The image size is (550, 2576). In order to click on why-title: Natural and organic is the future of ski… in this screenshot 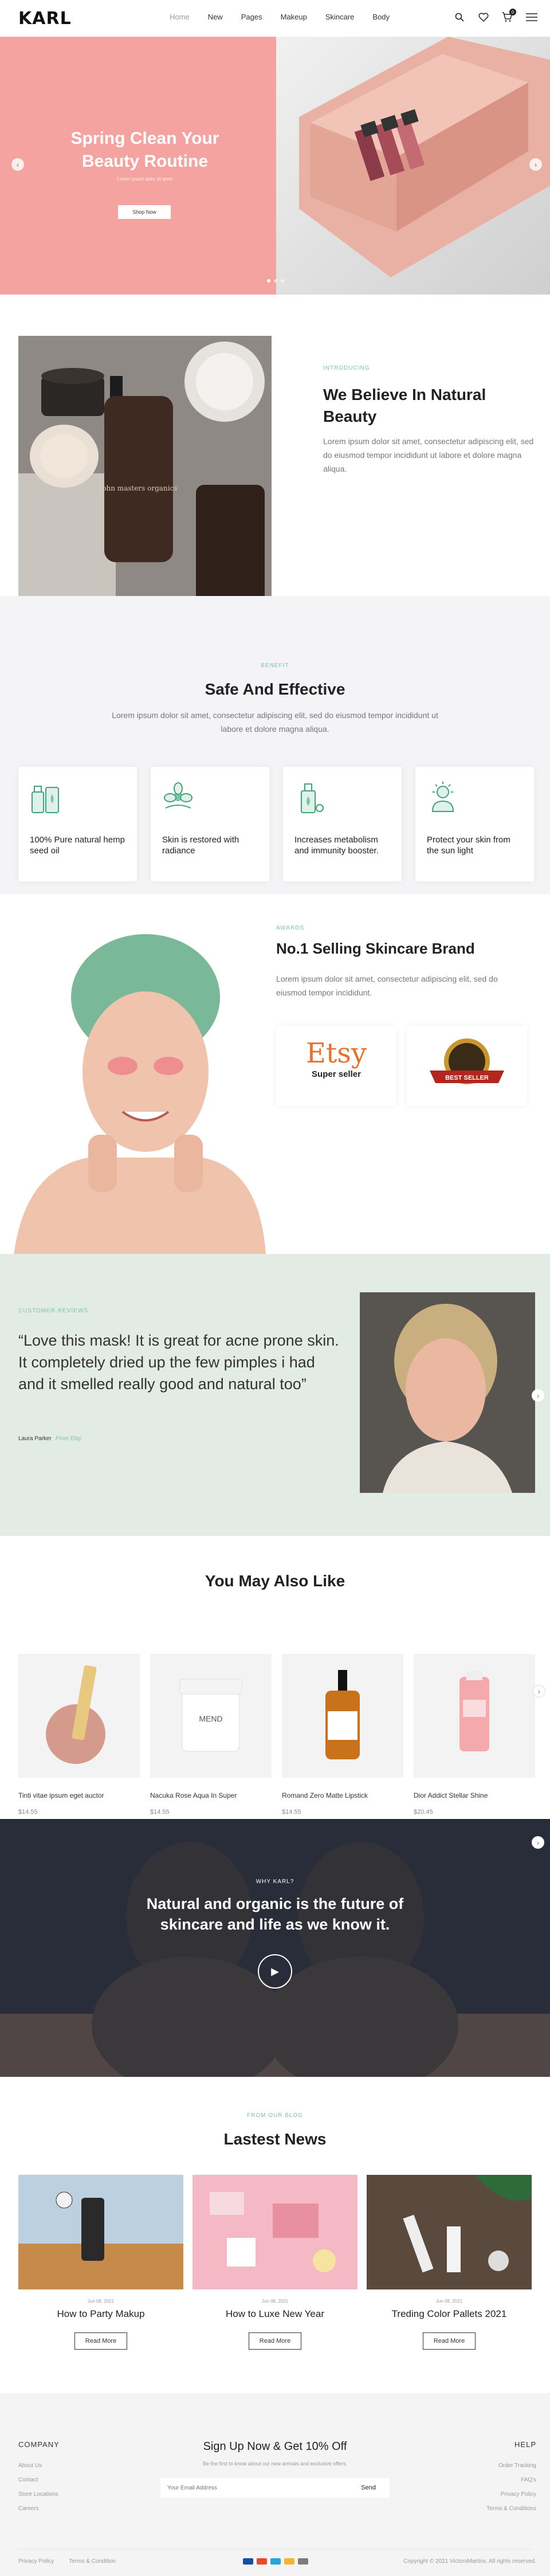, I will do `click(275, 1914)`.